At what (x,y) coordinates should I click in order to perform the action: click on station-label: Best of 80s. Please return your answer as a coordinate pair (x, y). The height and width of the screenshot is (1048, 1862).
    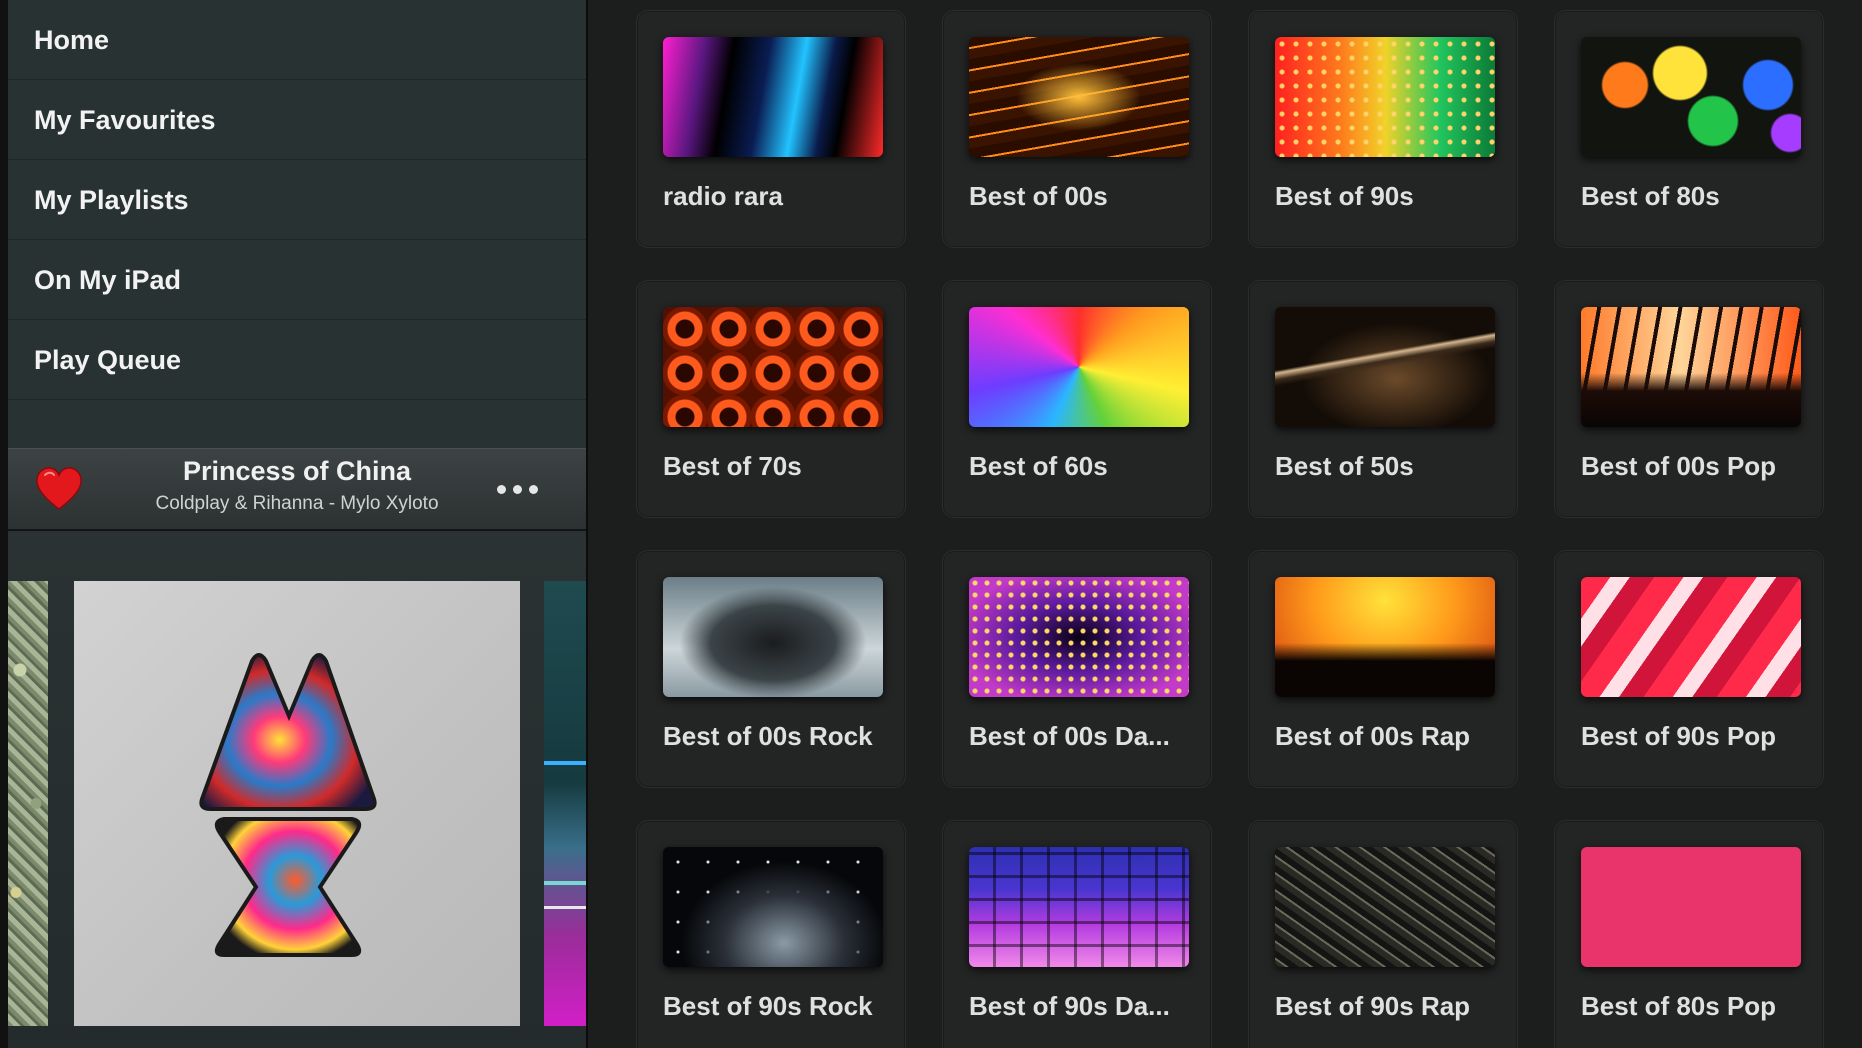
    Looking at the image, I should click on (1650, 196).